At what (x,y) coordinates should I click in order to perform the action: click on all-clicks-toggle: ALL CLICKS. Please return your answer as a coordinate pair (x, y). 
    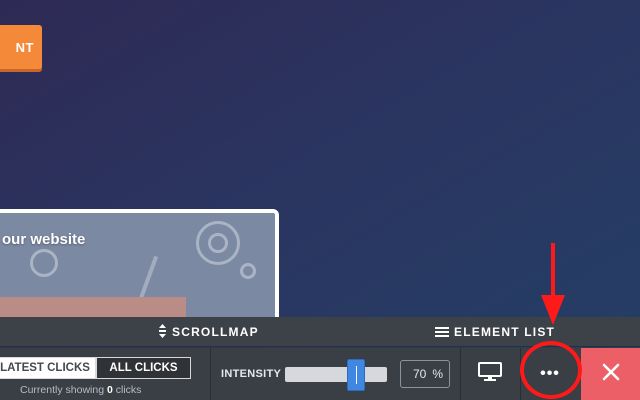
    Looking at the image, I should click on (143, 368).